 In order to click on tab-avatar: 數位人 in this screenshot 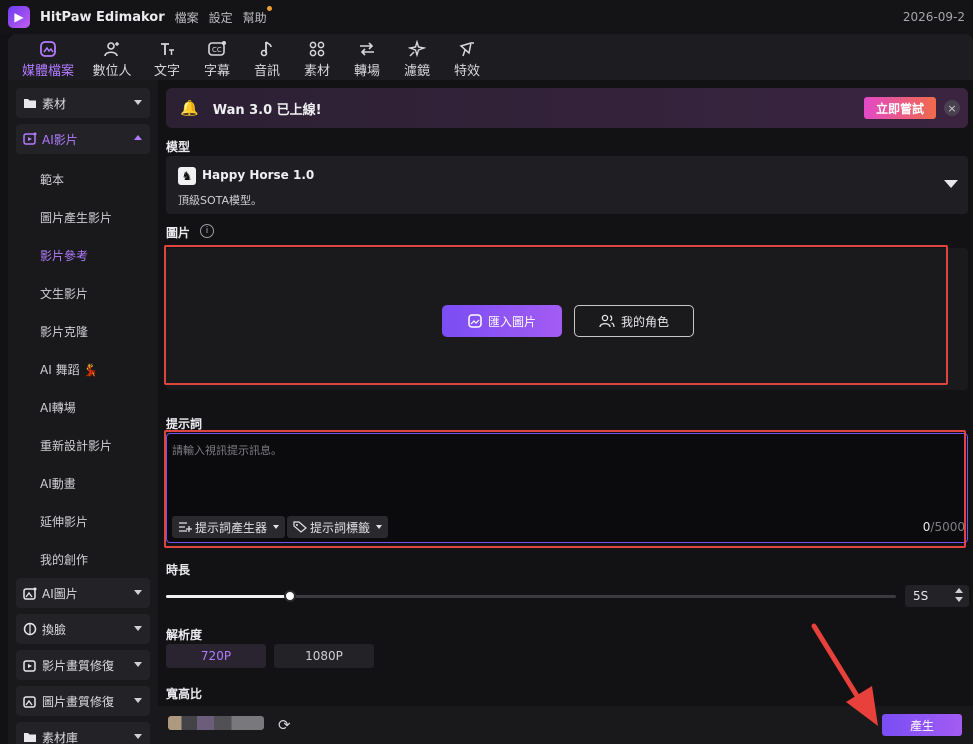, I will do `click(112, 58)`.